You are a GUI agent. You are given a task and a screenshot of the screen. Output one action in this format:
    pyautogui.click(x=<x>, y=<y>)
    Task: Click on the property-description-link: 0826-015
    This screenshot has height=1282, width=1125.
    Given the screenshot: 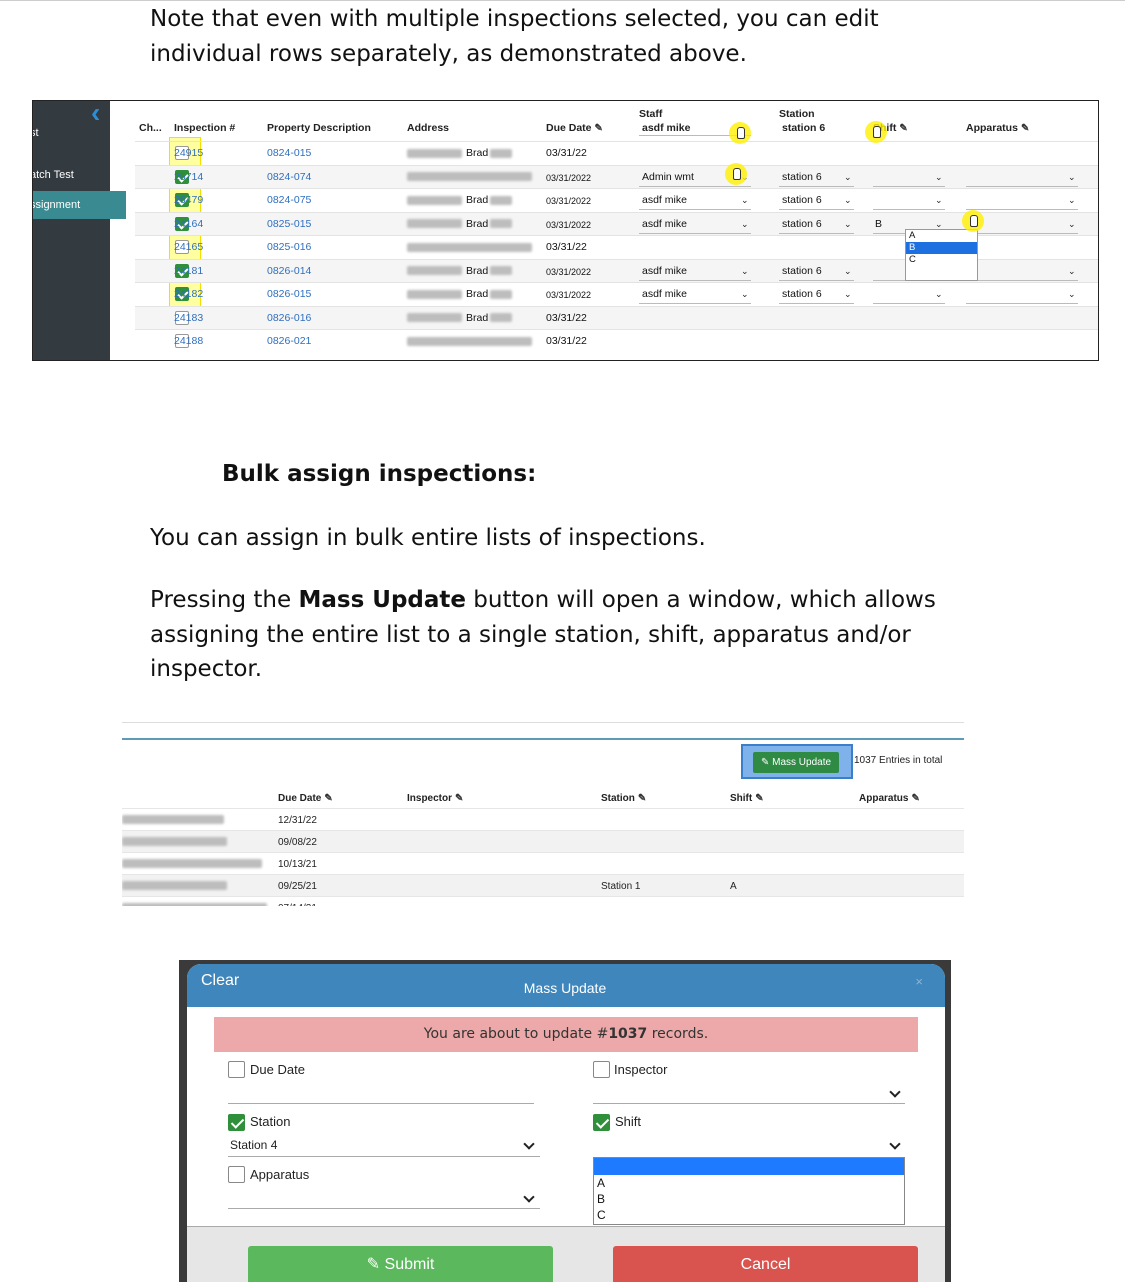 What is the action you would take?
    pyautogui.click(x=289, y=294)
    